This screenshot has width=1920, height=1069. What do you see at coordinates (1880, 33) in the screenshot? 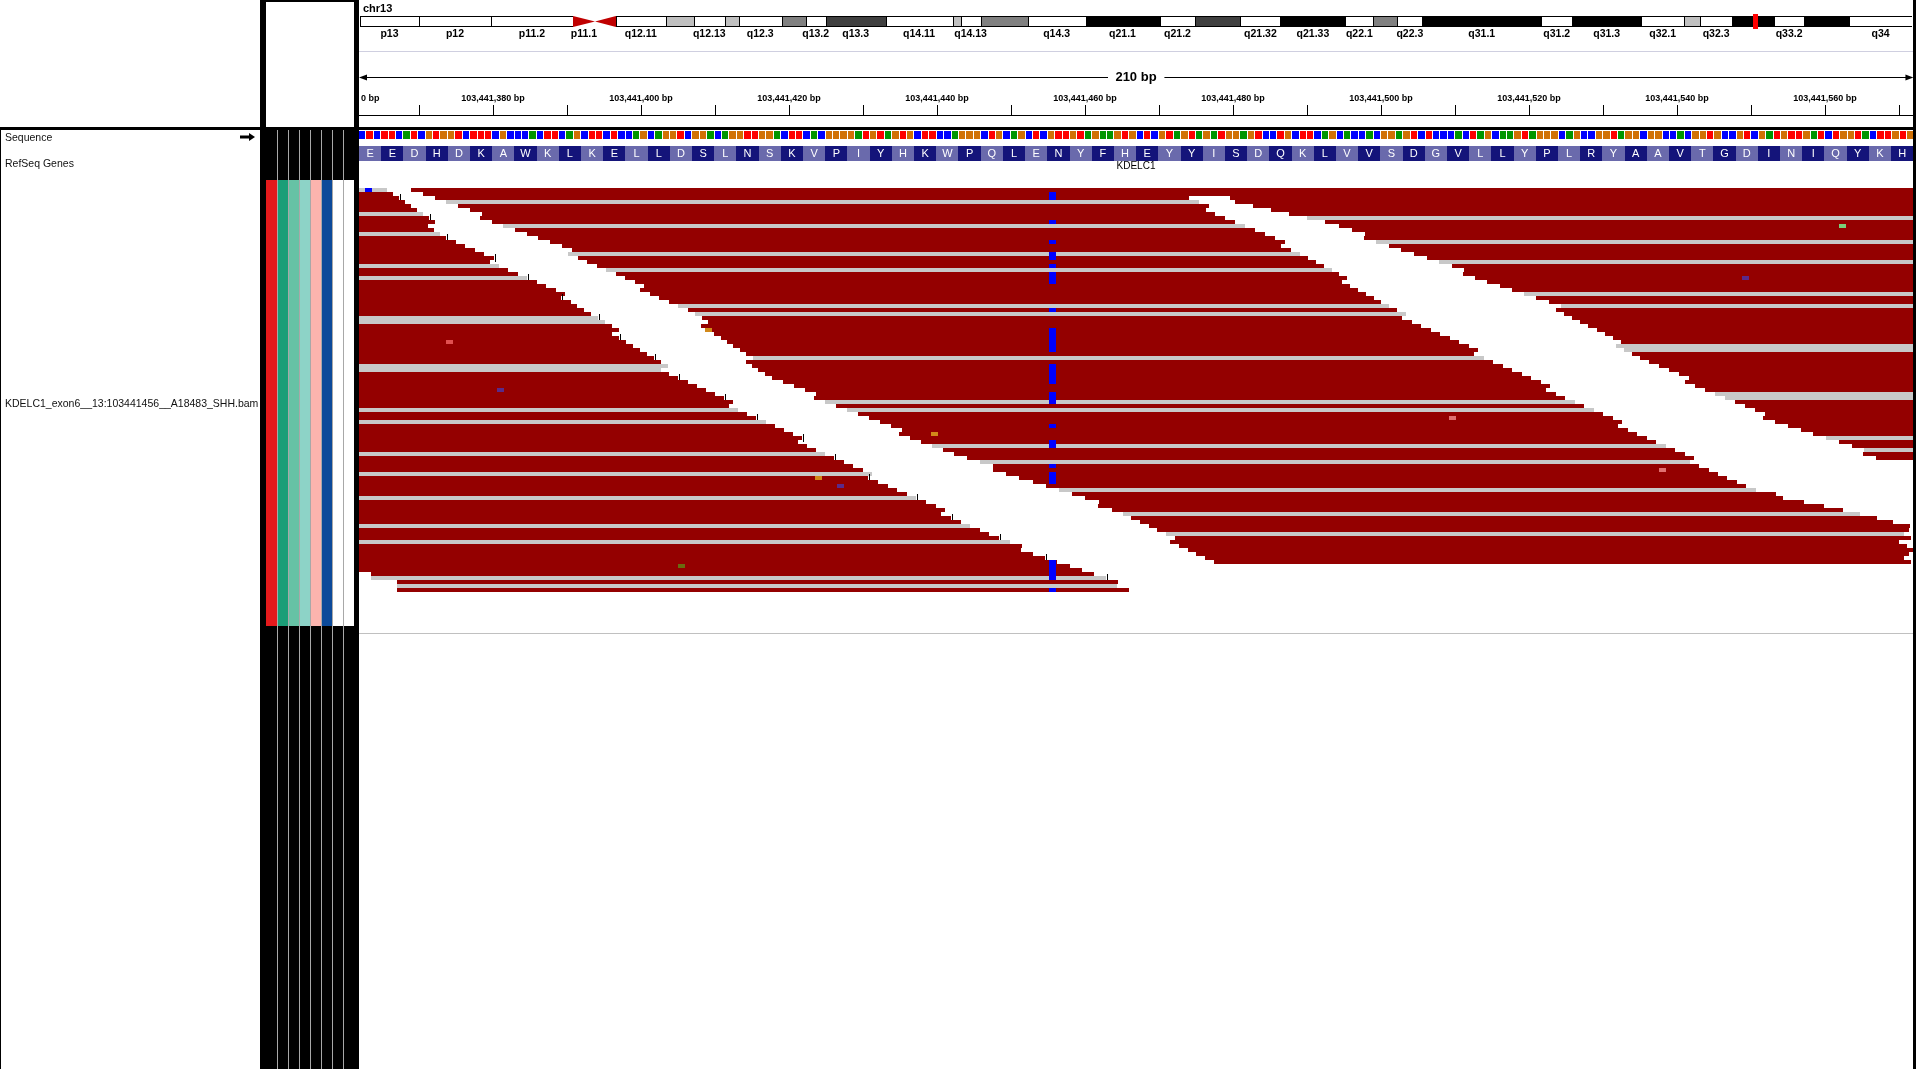
I see `band-label: q34` at bounding box center [1880, 33].